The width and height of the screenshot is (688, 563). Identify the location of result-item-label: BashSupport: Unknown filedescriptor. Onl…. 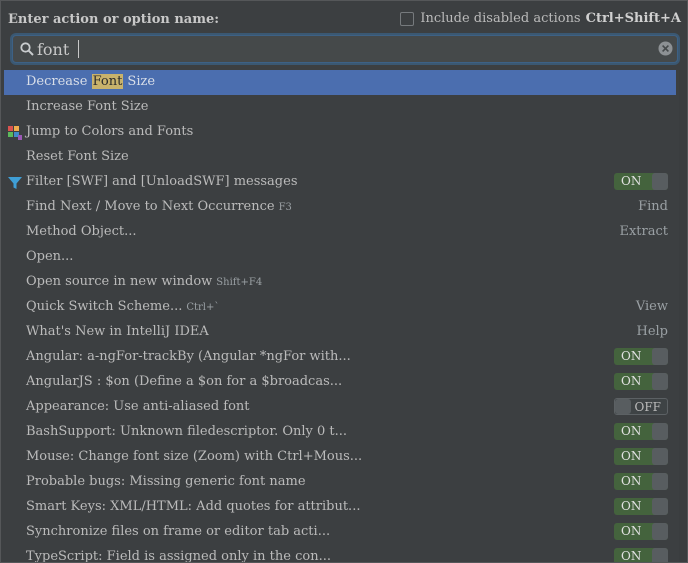
(186, 431).